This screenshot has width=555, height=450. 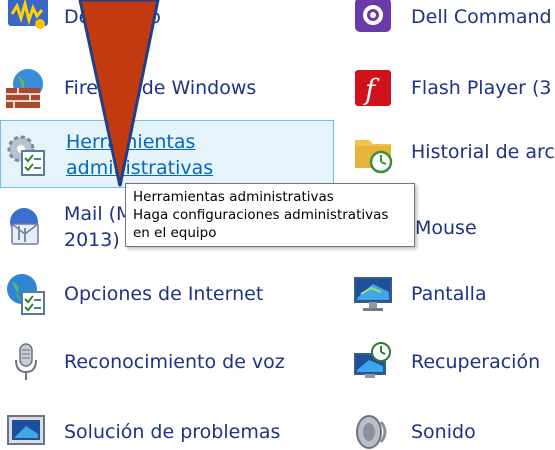 I want to click on tooltip-title: Herramientas administrativas, so click(x=233, y=197).